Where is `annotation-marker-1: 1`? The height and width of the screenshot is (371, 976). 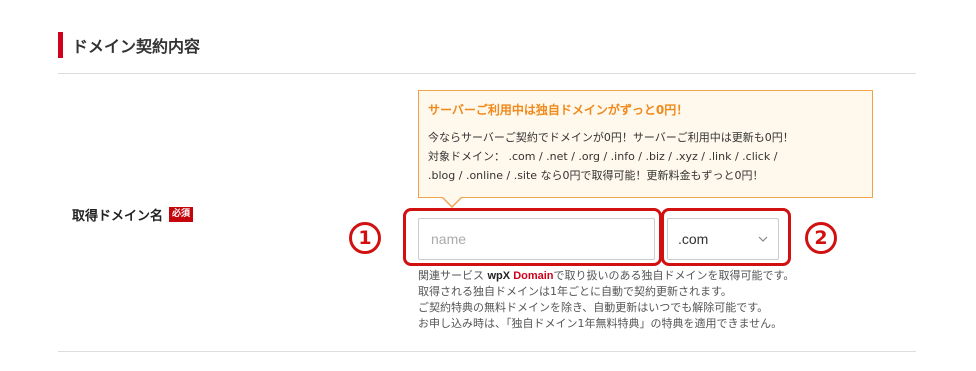 annotation-marker-1: 1 is located at coordinates (365, 238).